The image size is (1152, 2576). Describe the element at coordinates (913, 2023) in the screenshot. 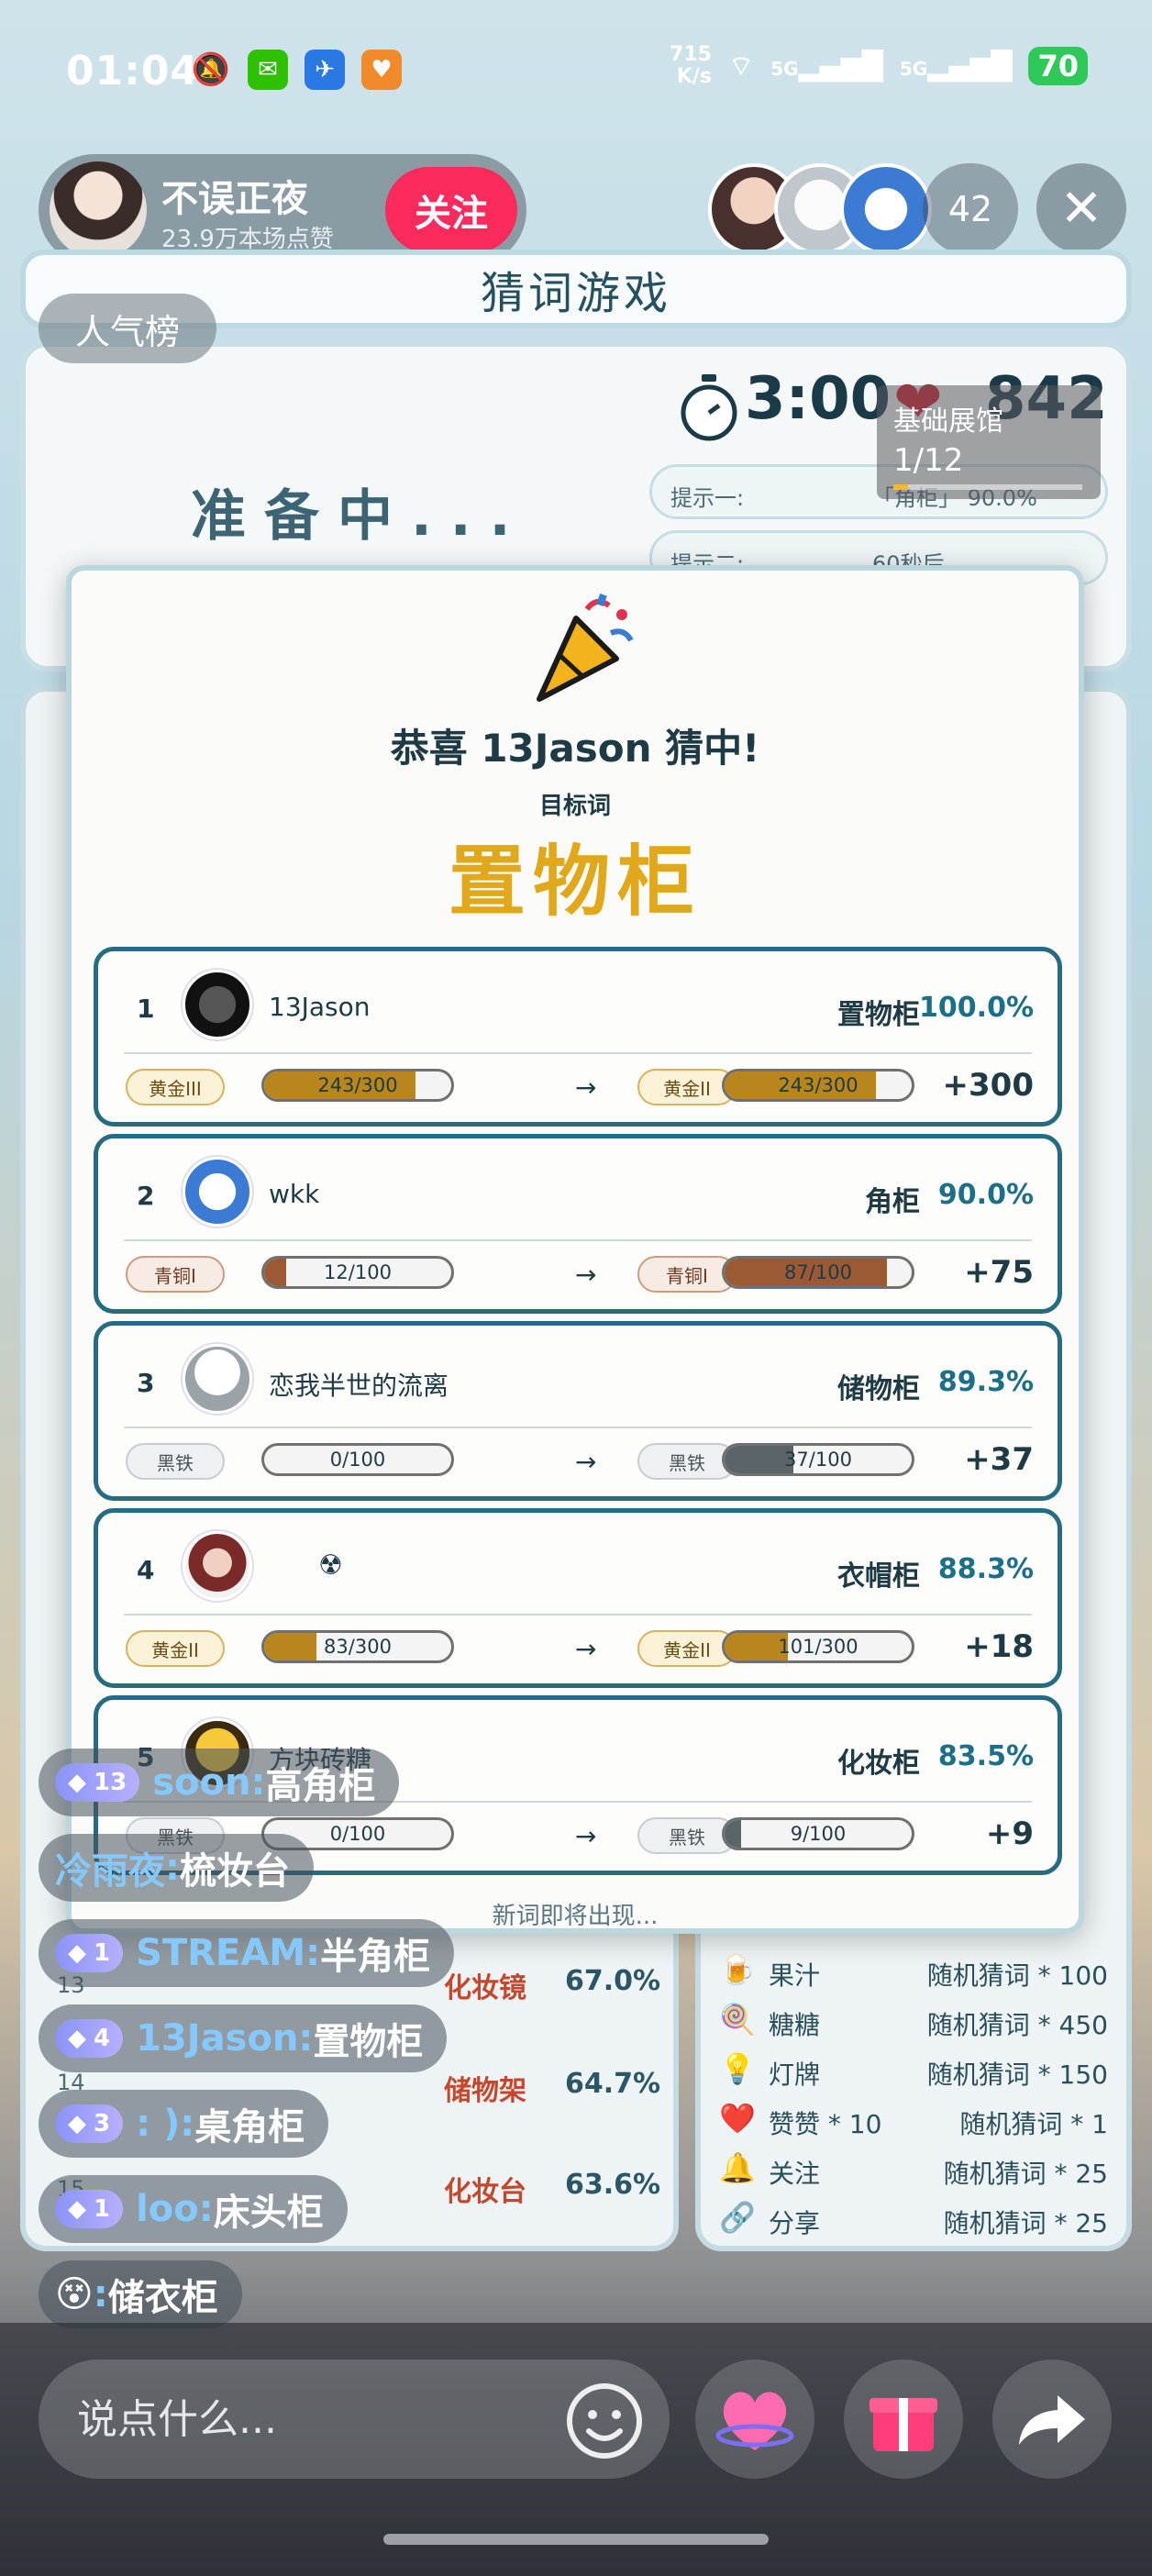

I see `gift-row: 🍭 糖糖 随机猜词 * 450` at that location.